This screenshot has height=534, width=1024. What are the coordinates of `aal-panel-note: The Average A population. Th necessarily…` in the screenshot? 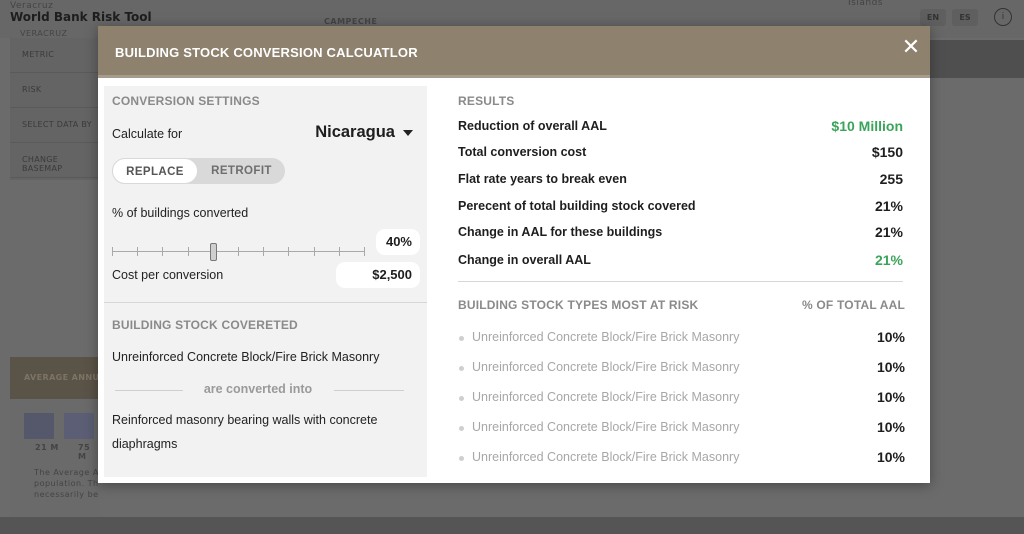 It's located at (66, 483).